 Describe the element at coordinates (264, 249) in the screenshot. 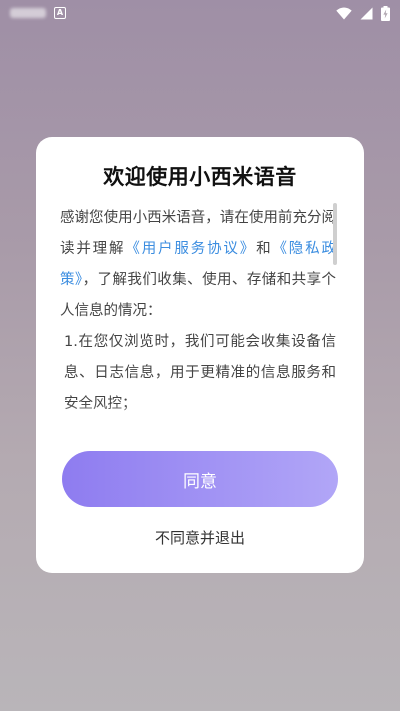

I see `intro-text-middle: 和` at that location.